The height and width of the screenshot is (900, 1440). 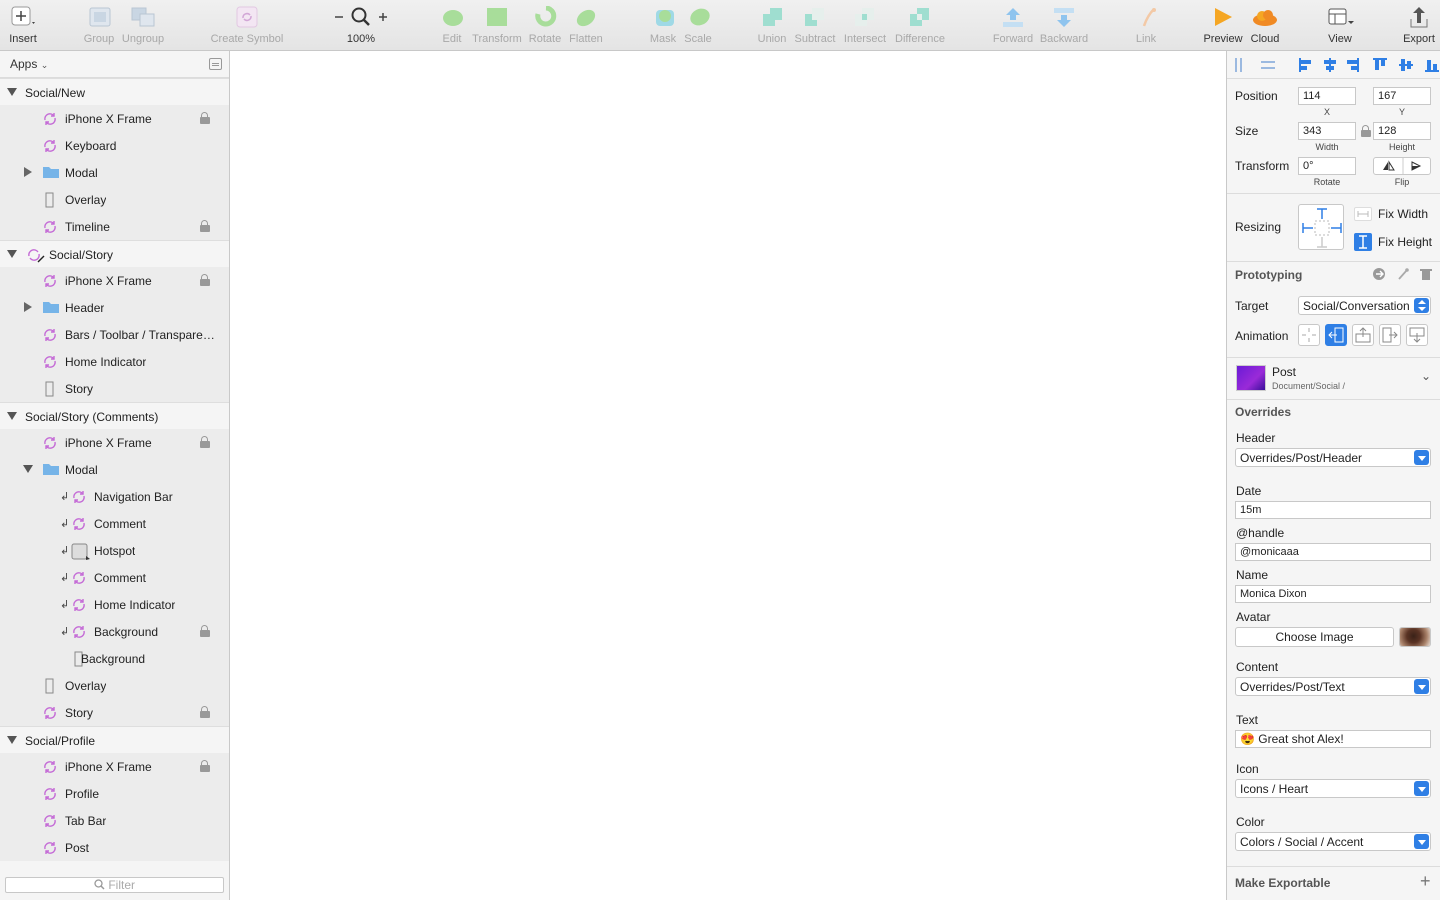 What do you see at coordinates (361, 24) in the screenshot?
I see `zoom-control: 100%` at bounding box center [361, 24].